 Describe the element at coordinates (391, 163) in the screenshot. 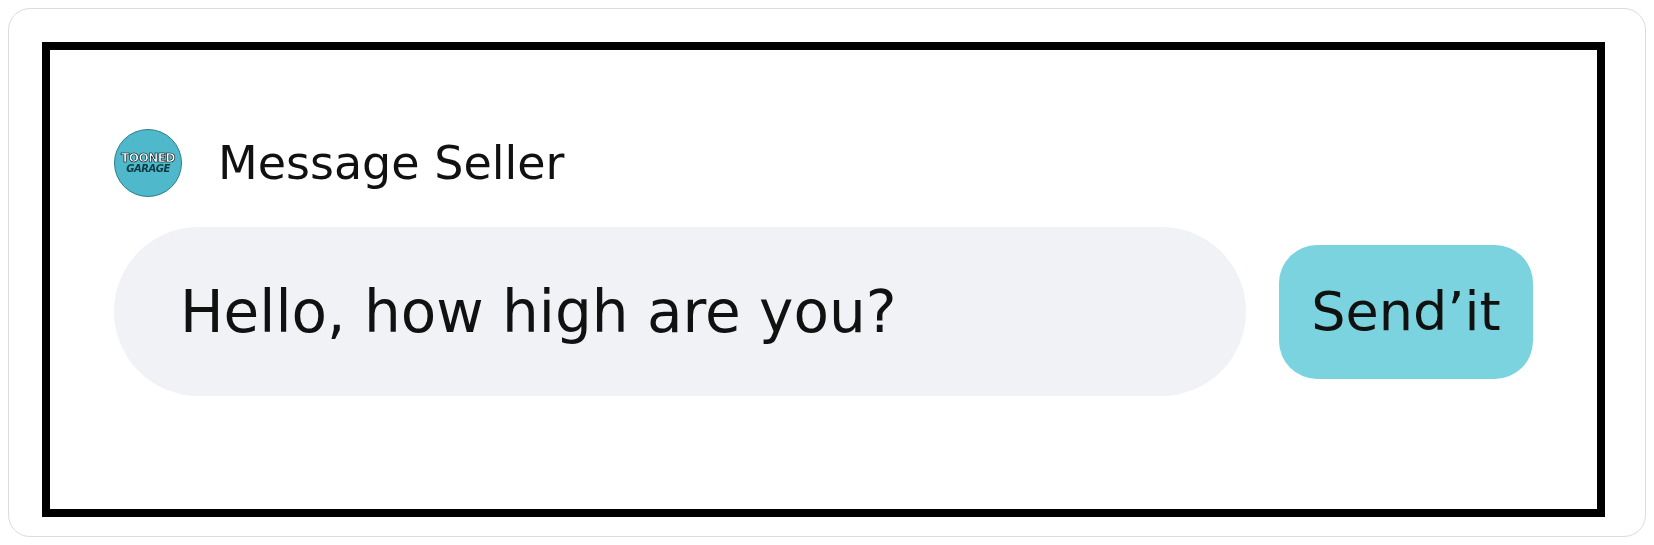

I see `dialog-title: Message Seller` at that location.